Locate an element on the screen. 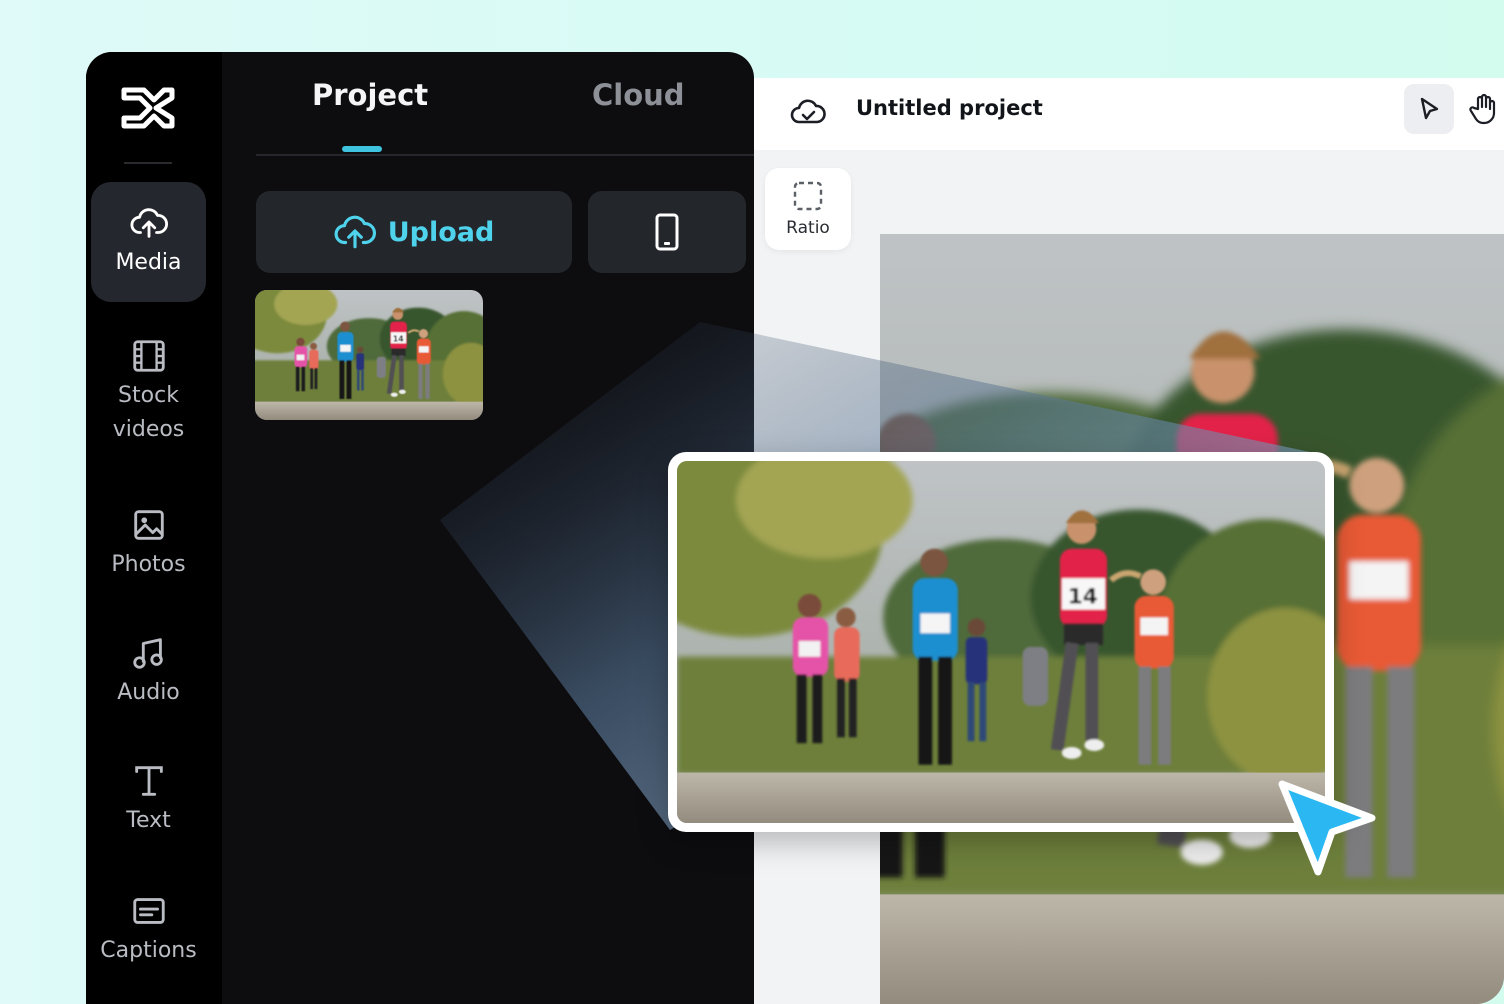 The height and width of the screenshot is (1004, 1504). rail-separator is located at coordinates (148, 163).